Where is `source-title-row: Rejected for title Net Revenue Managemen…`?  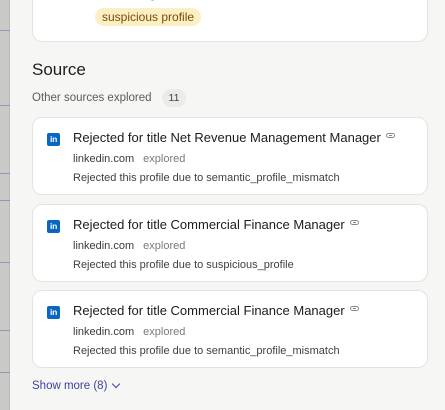 source-title-row: Rejected for title Net Revenue Managemen… is located at coordinates (245, 137).